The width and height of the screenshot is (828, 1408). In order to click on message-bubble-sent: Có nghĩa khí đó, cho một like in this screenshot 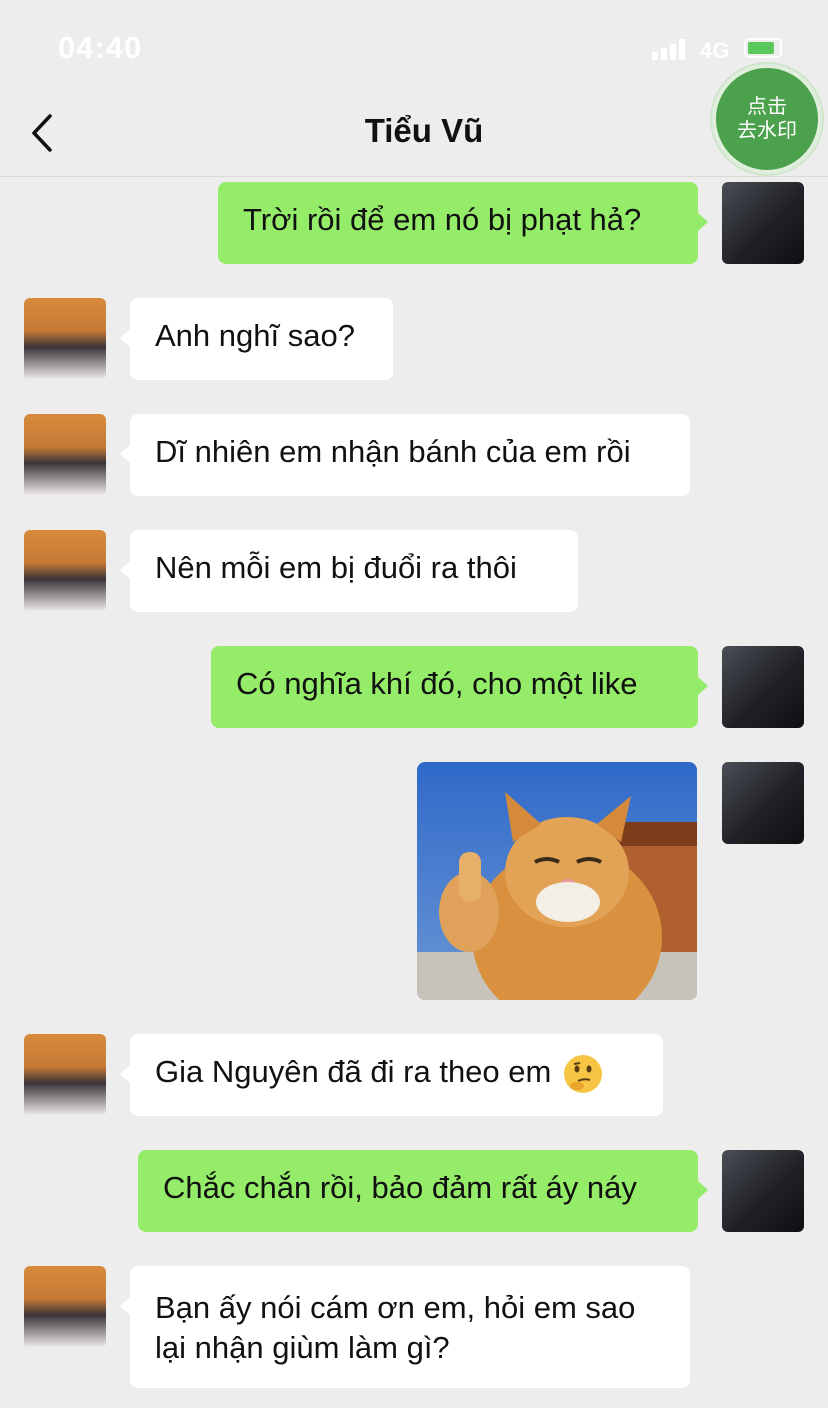, I will do `click(459, 687)`.